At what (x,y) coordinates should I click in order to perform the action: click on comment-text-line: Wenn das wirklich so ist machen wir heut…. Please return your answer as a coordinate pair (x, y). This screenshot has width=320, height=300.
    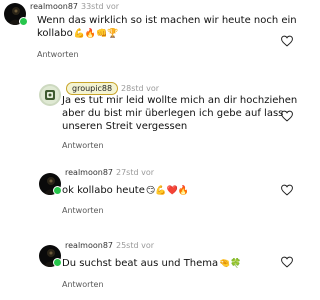
    Looking at the image, I should click on (167, 20).